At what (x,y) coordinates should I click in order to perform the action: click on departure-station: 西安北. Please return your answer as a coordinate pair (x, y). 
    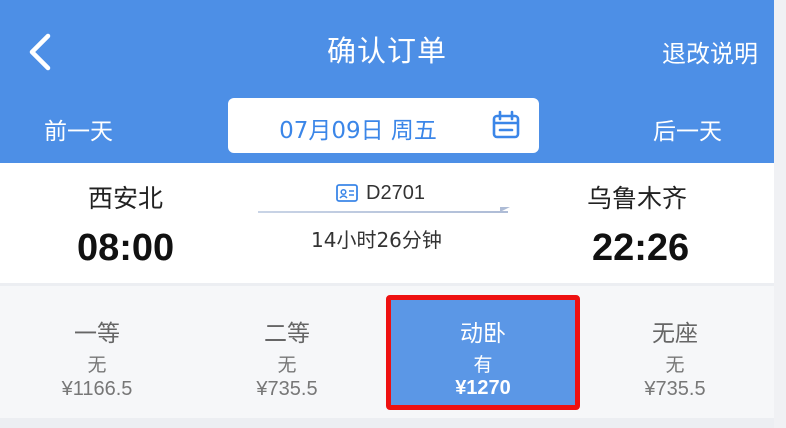
    Looking at the image, I should click on (126, 198).